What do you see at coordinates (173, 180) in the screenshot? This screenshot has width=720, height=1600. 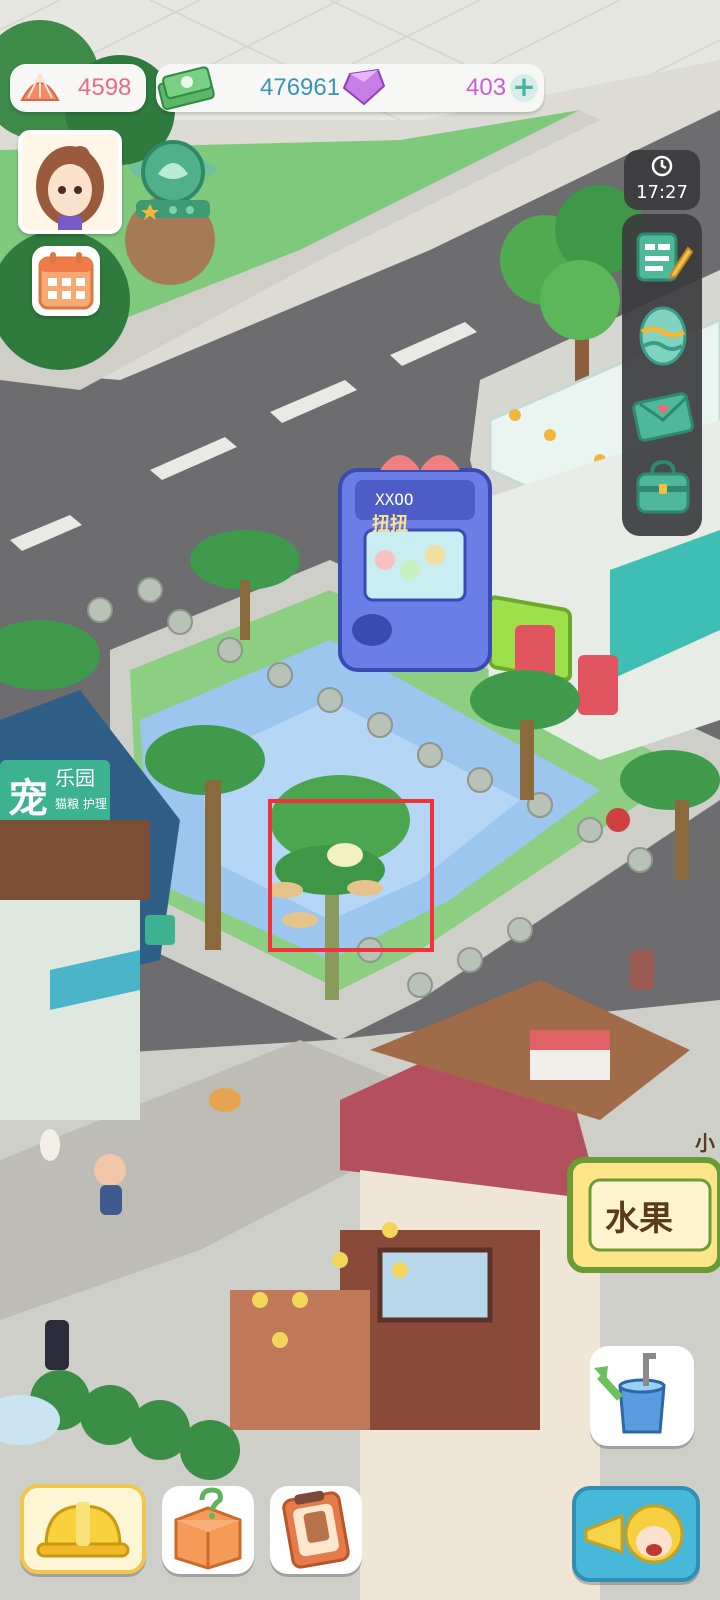 I see `level-badge-icon` at bounding box center [173, 180].